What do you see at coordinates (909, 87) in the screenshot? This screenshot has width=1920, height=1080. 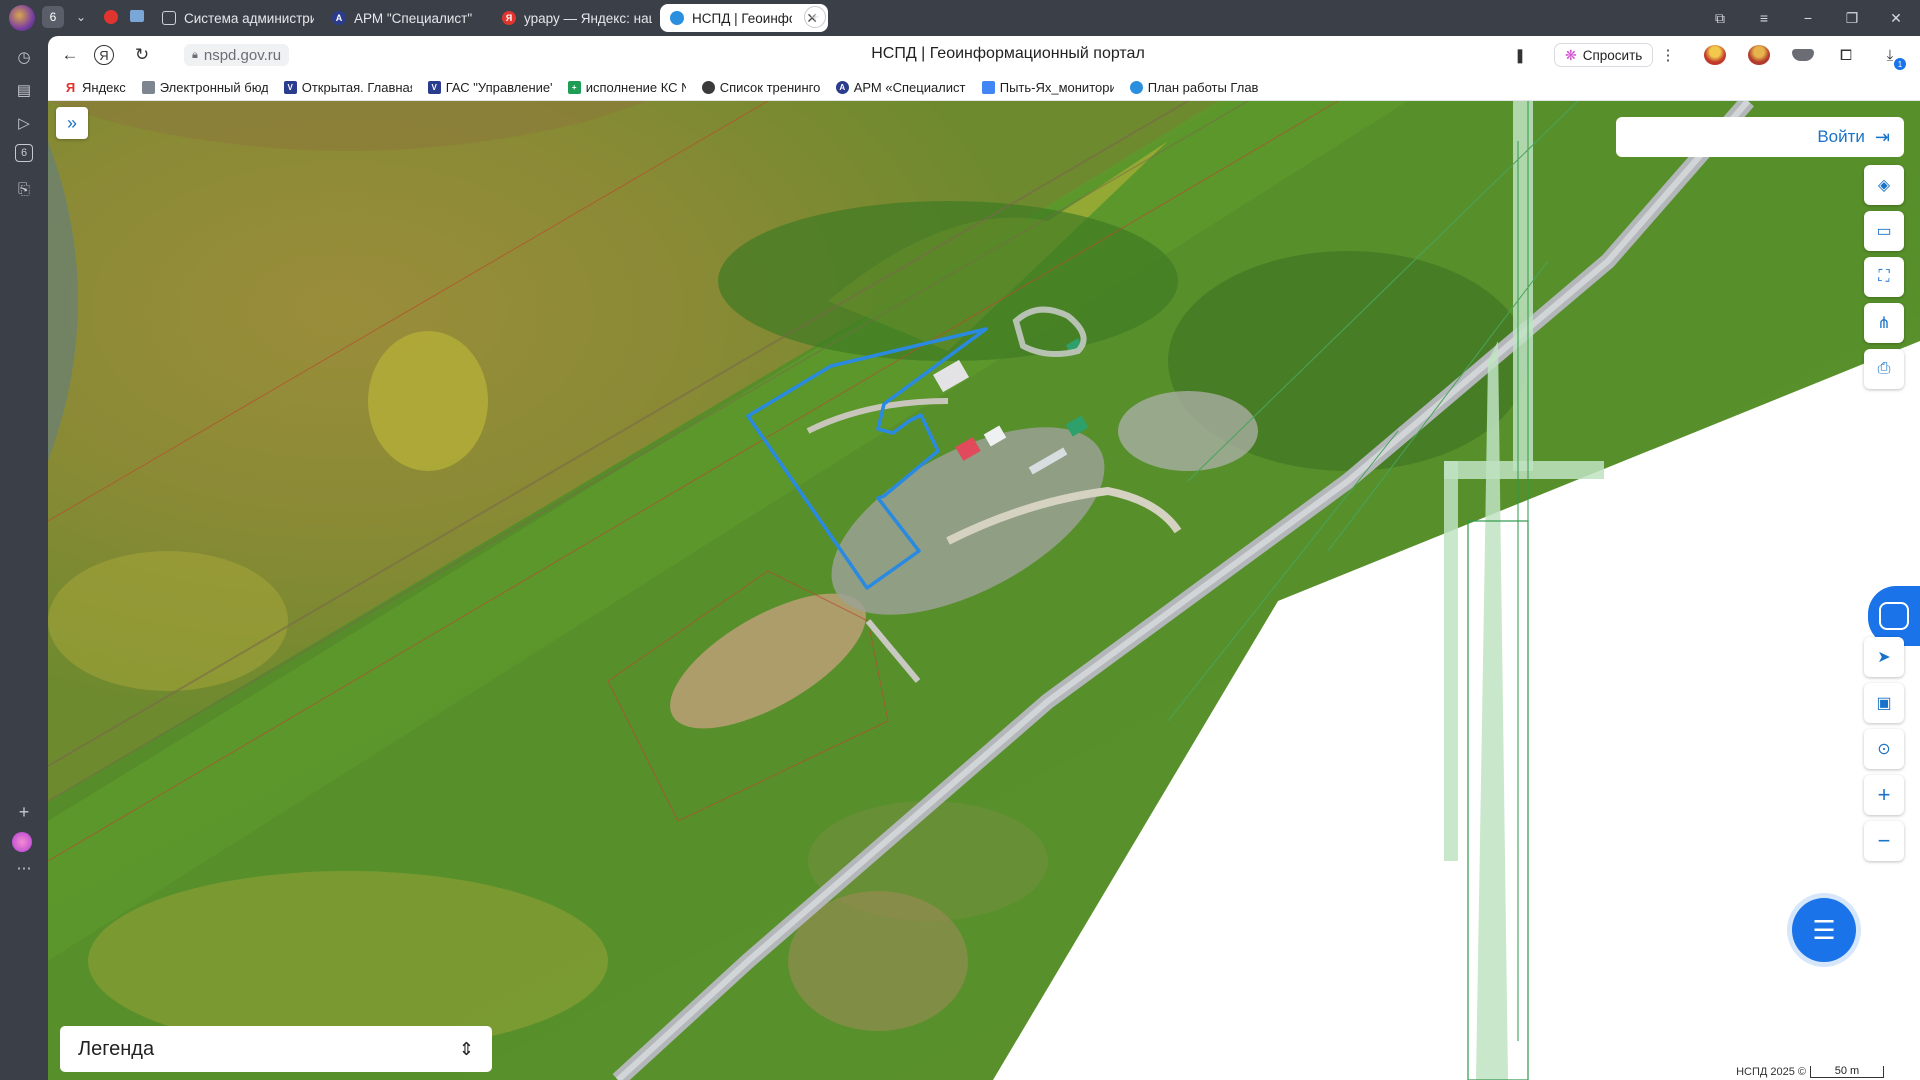 I see `bookmark-label: АРМ «Специалист»` at bounding box center [909, 87].